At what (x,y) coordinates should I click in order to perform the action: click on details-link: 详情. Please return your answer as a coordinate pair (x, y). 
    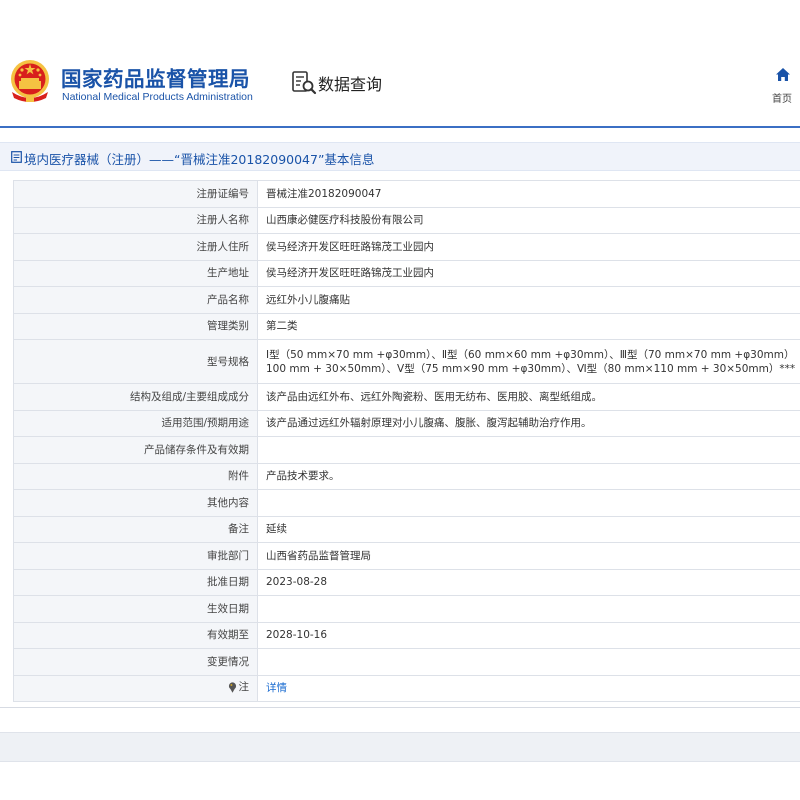
    Looking at the image, I should click on (276, 688).